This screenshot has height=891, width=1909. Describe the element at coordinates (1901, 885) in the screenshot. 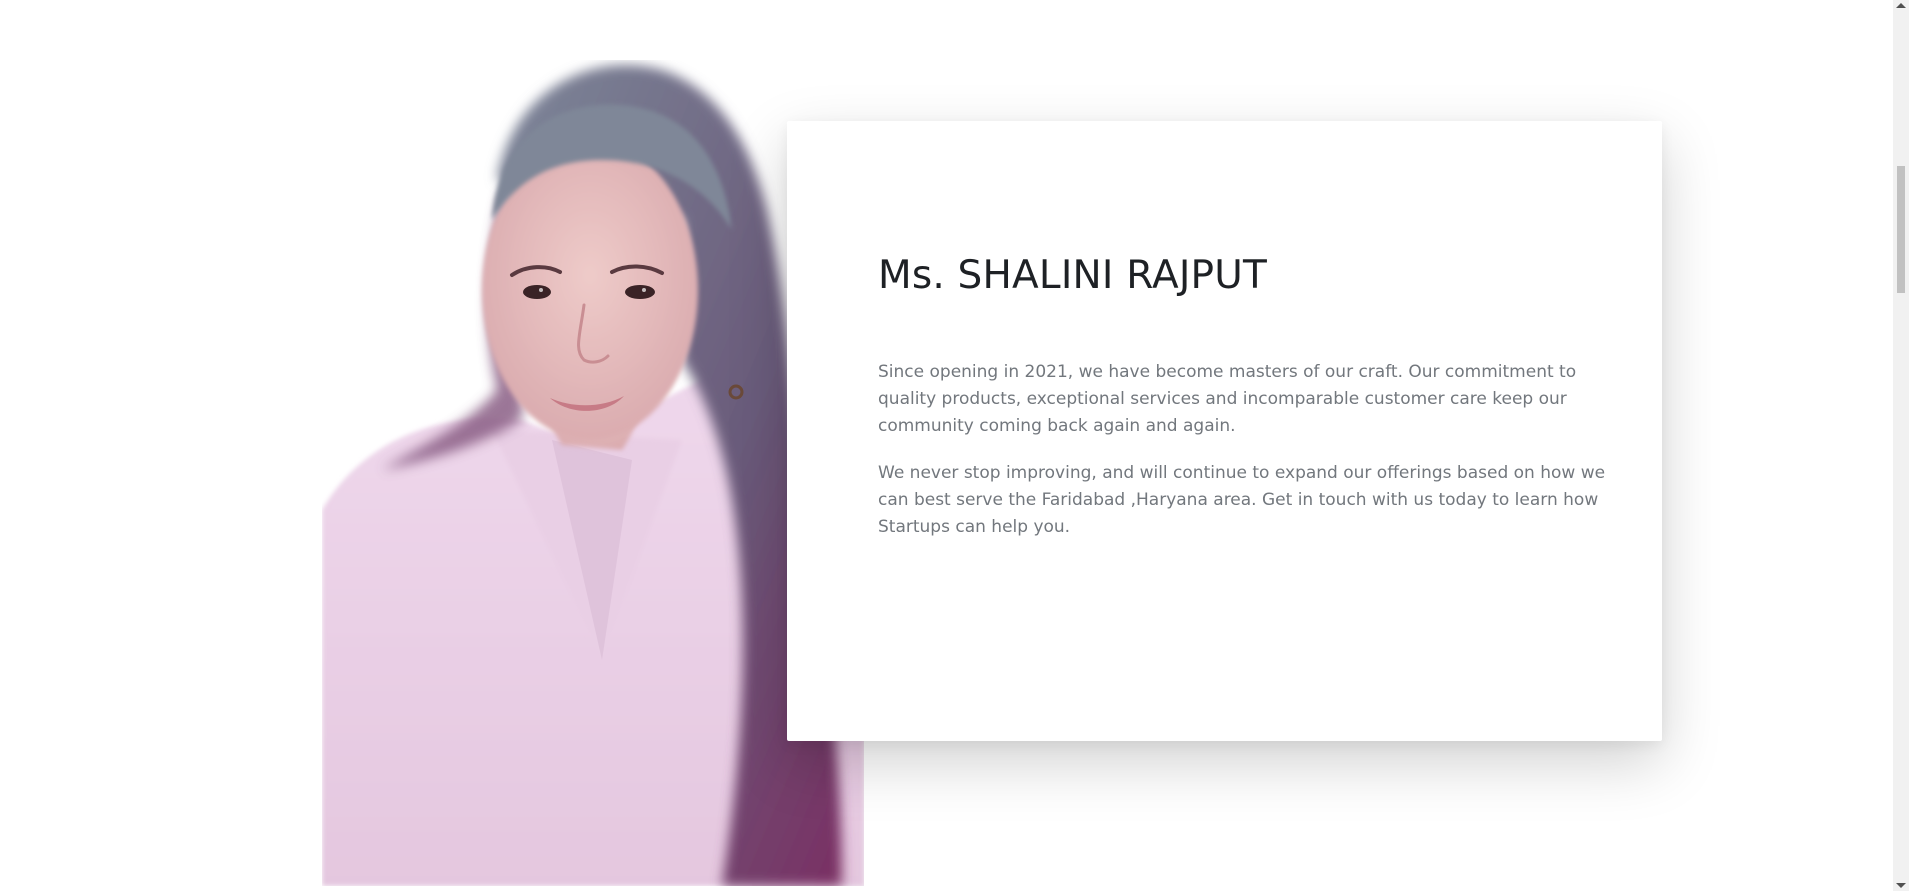

I see `scroll-down-arrow-icon` at that location.